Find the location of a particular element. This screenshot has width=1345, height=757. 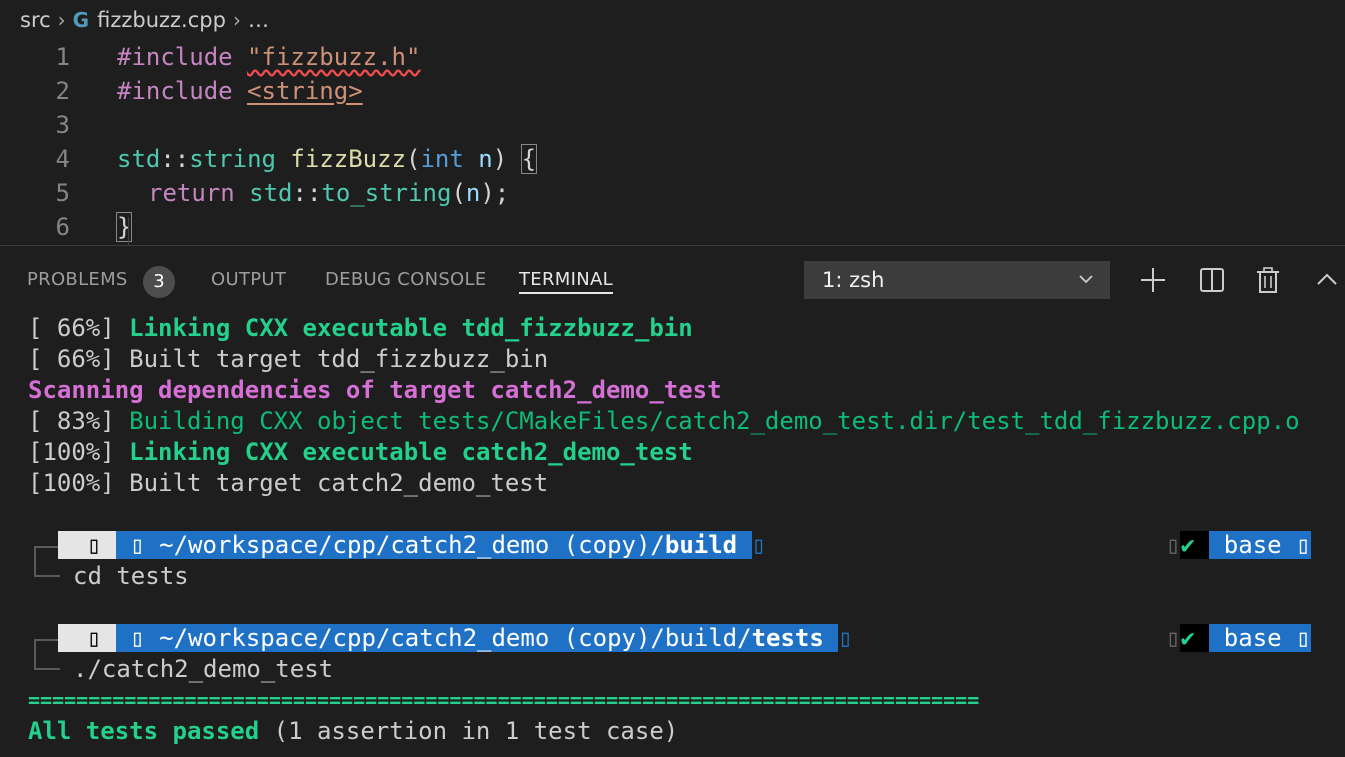

cpp-file-icon: G is located at coordinates (81, 20).